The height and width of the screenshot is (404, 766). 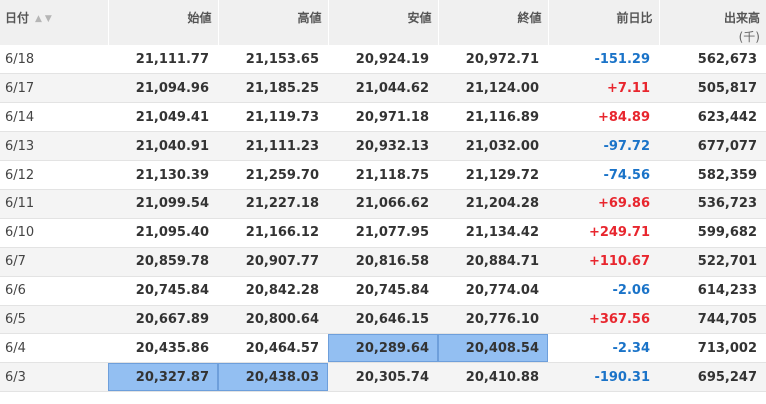 I want to click on header-volume-label: 出来高, so click(x=741, y=18).